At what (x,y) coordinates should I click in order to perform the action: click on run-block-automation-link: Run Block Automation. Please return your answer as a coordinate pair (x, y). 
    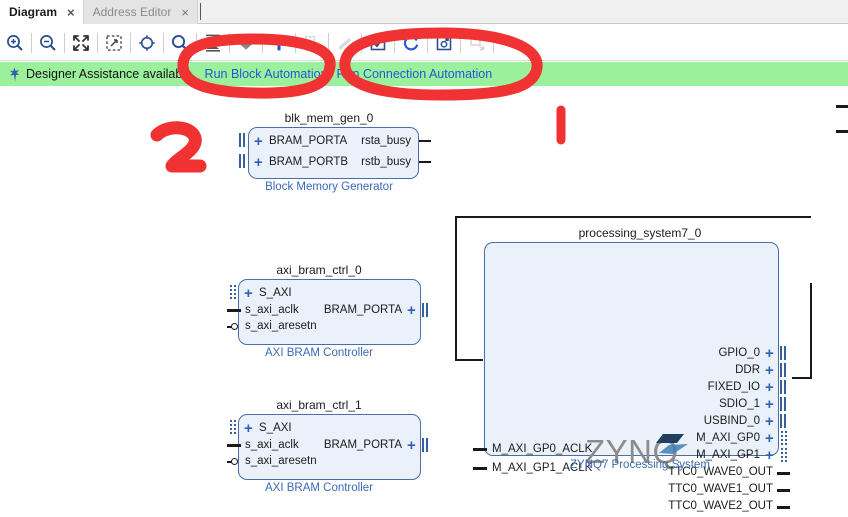
    Looking at the image, I should click on (266, 74).